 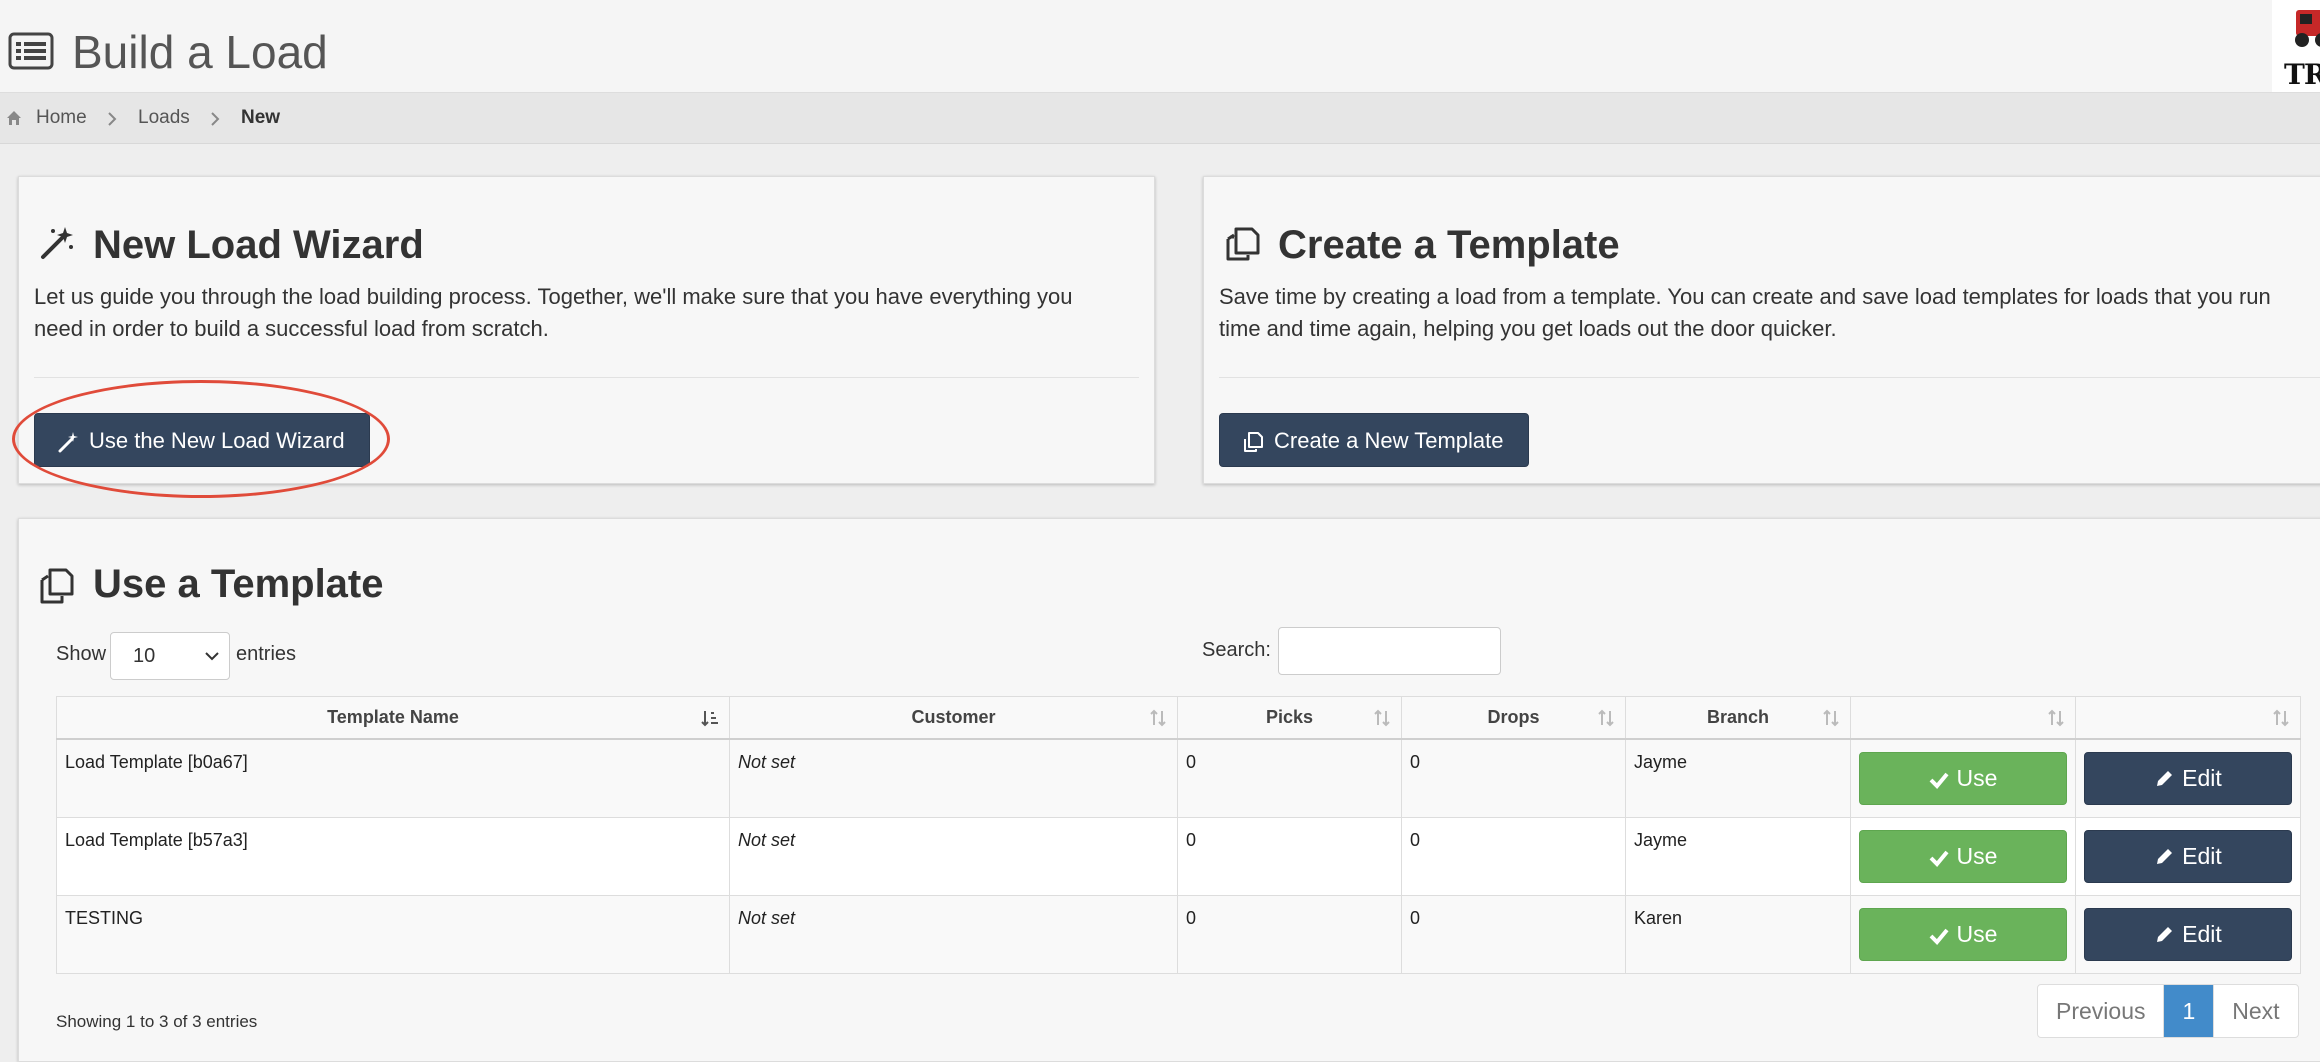 What do you see at coordinates (393, 718) in the screenshot?
I see `column-header-template-name: Template Name` at bounding box center [393, 718].